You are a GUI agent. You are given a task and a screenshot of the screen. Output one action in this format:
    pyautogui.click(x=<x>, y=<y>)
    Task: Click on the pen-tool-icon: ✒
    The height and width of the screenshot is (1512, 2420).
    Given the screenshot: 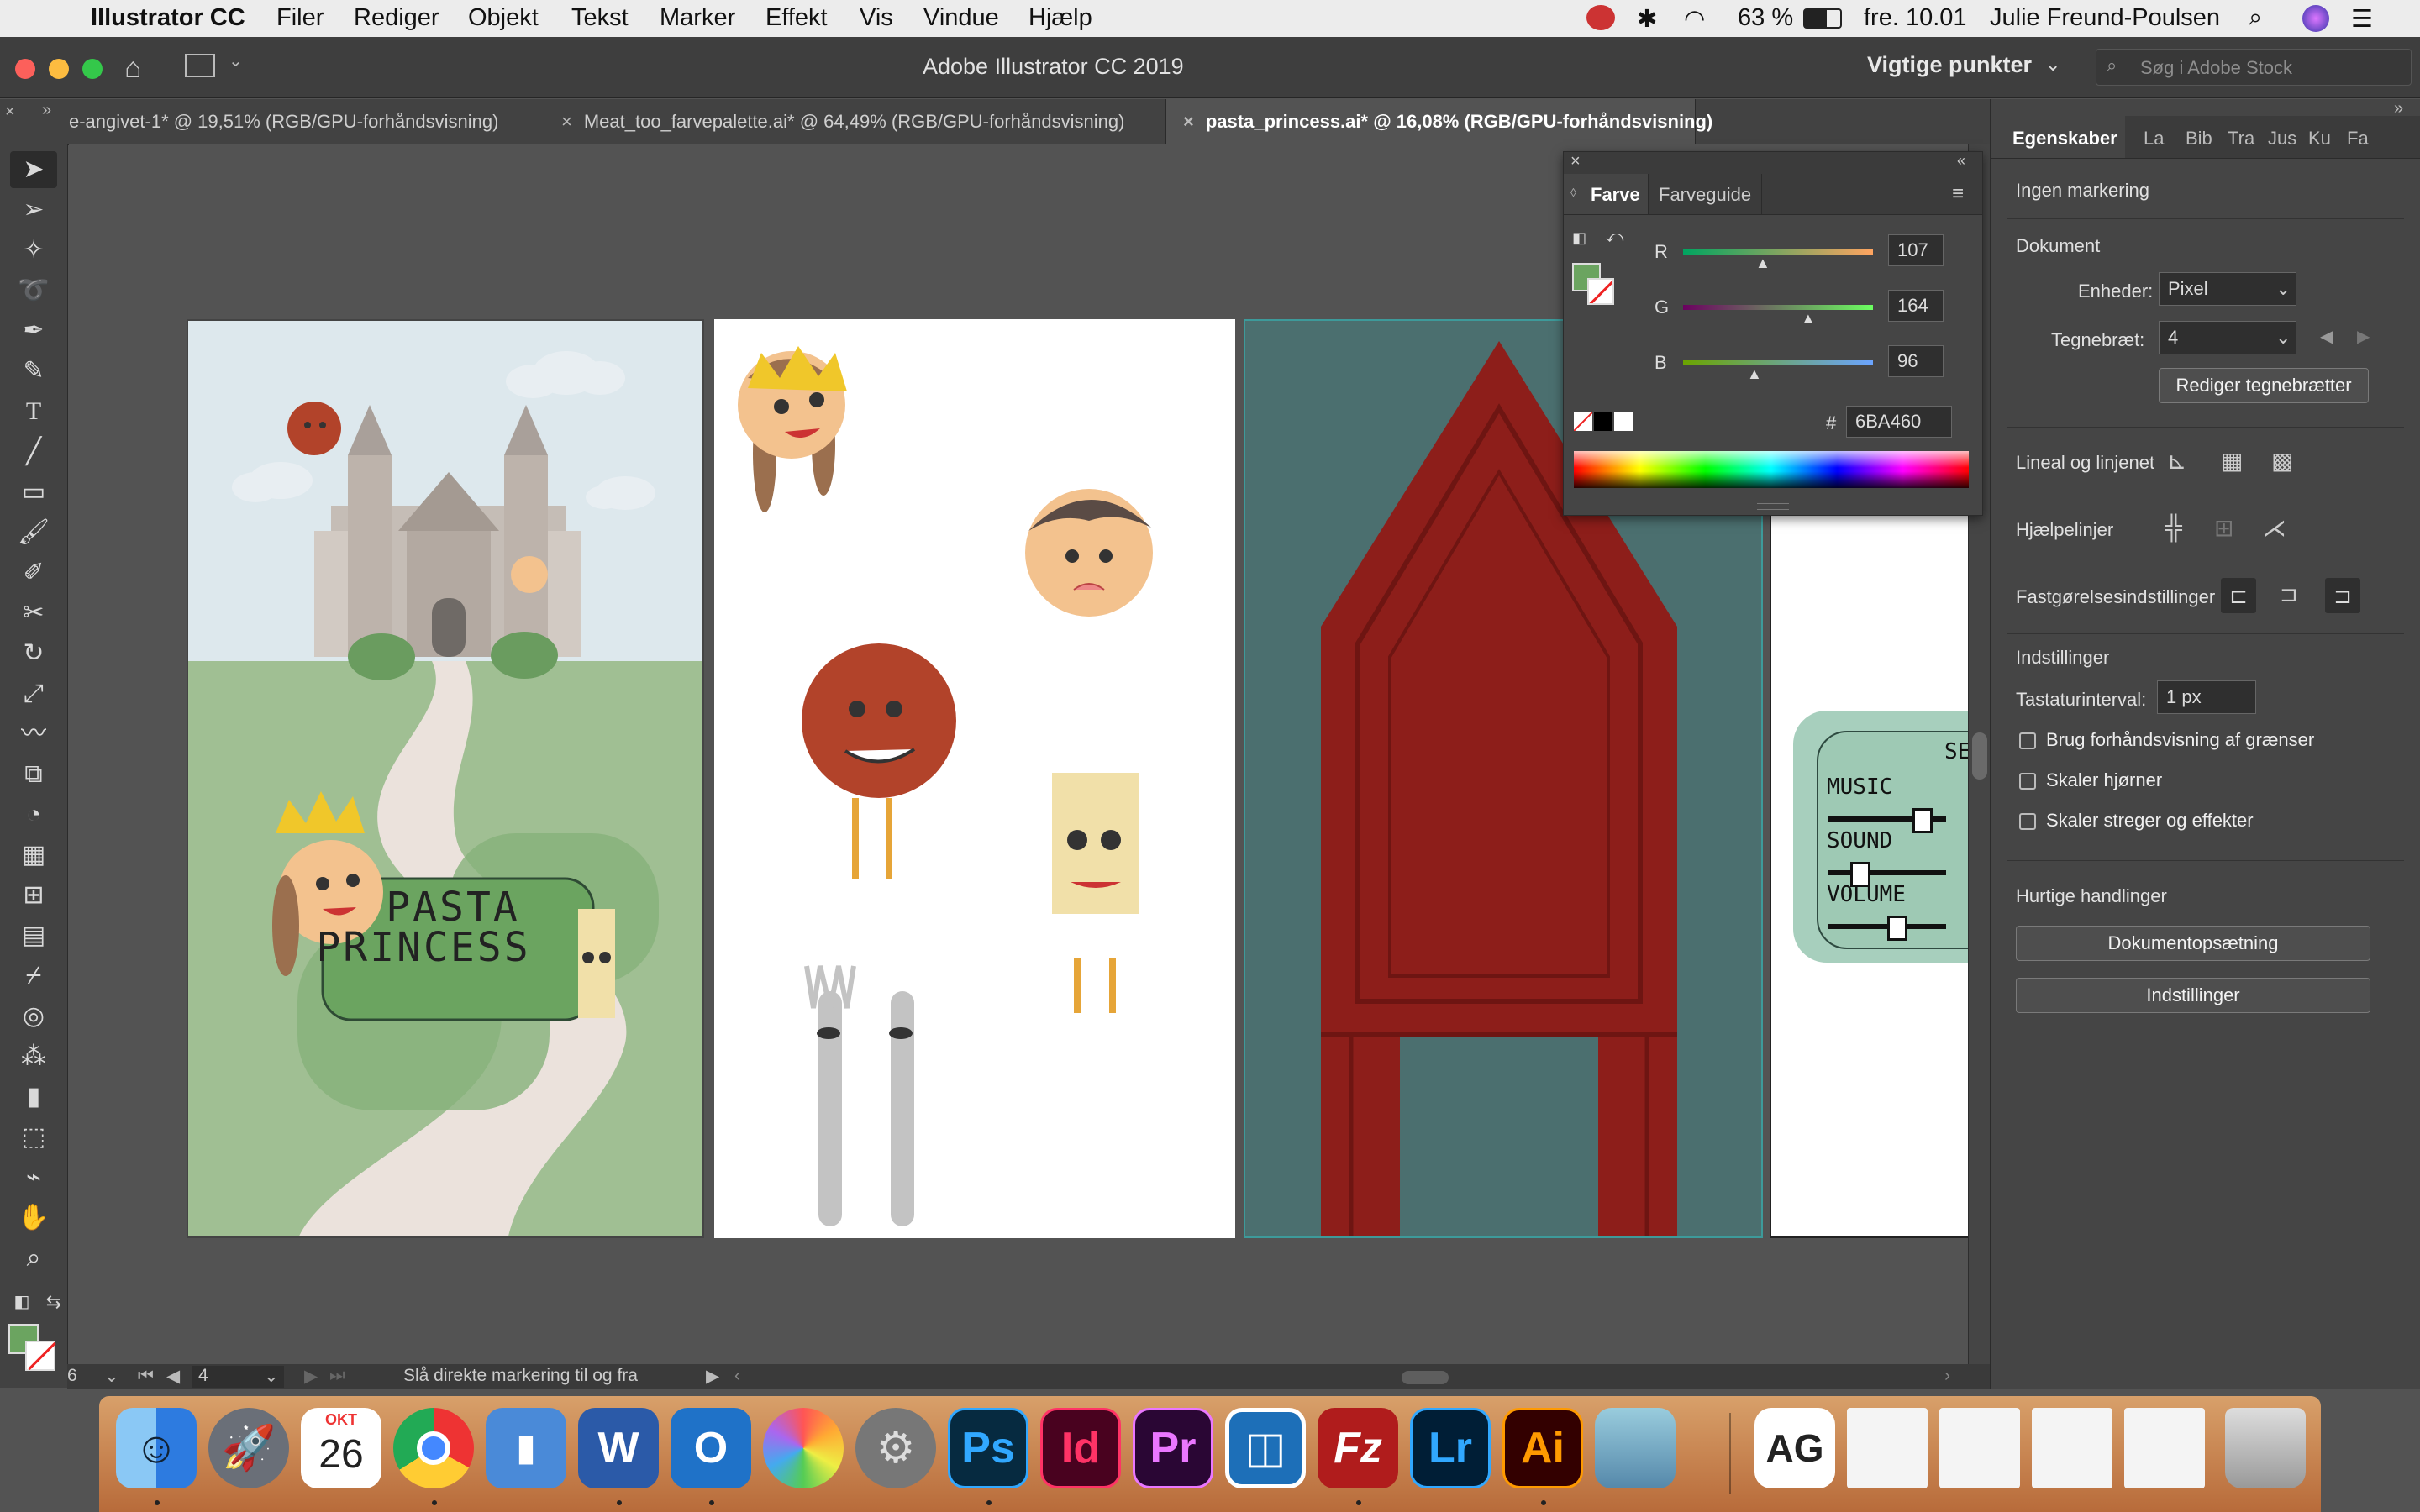 What is the action you would take?
    pyautogui.click(x=34, y=331)
    